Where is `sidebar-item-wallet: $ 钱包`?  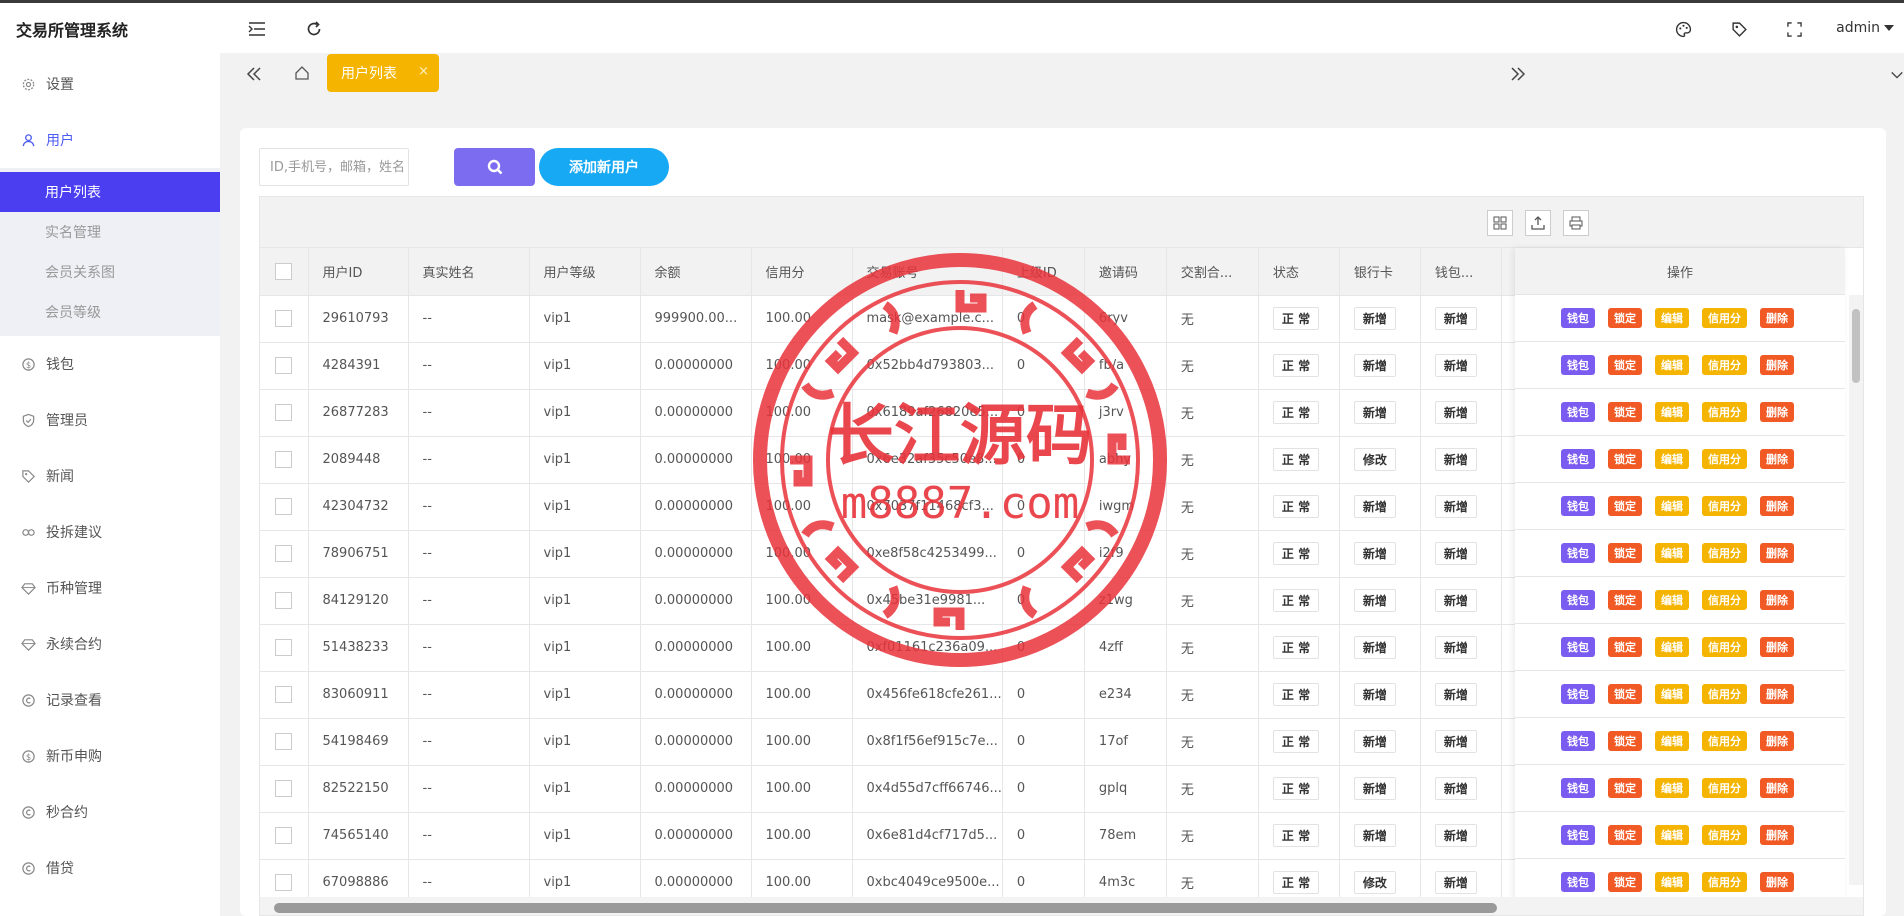 sidebar-item-wallet: $ 钱包 is located at coordinates (110, 364).